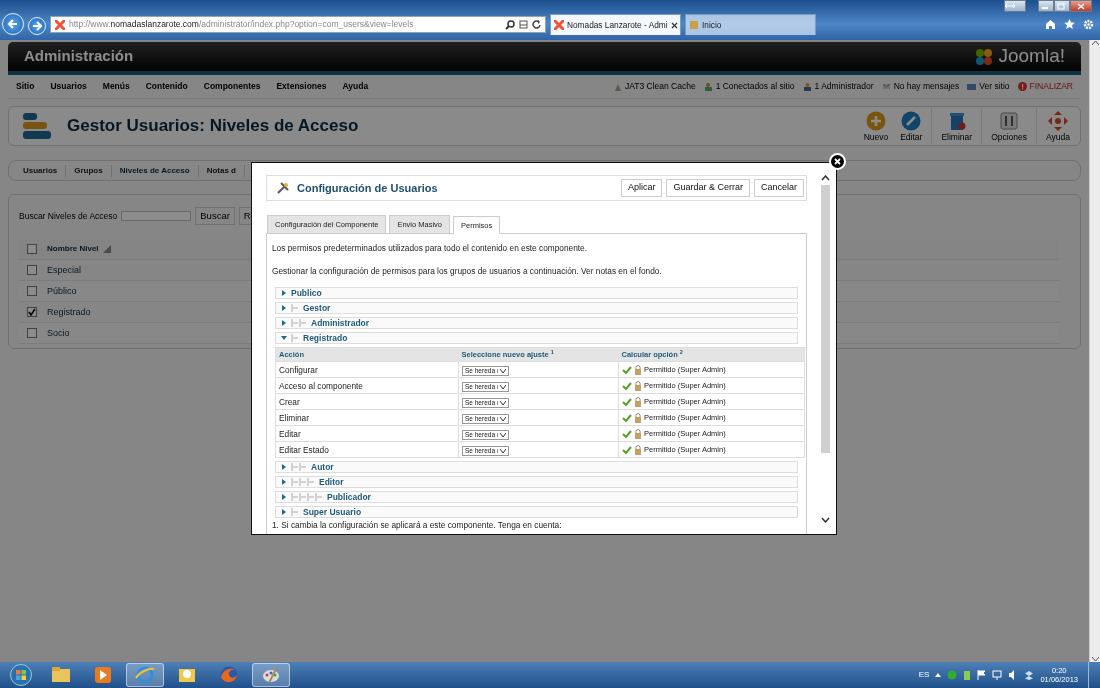  What do you see at coordinates (755, 86) in the screenshot?
I see `status-link: 1 Conectados al sitio` at bounding box center [755, 86].